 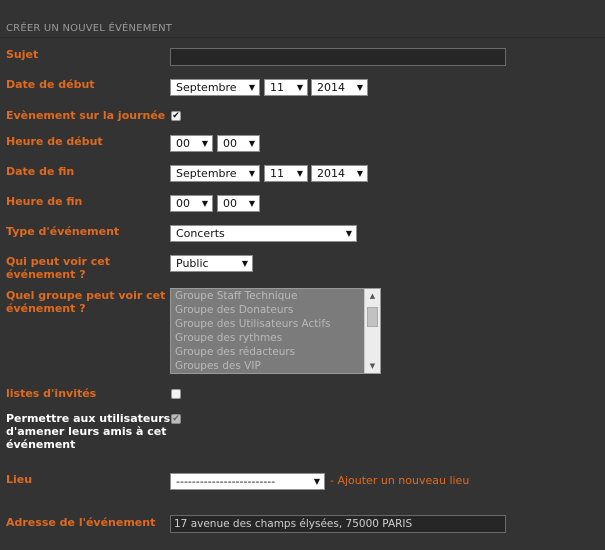 I want to click on start-date-label: Date de début, so click(x=50, y=84).